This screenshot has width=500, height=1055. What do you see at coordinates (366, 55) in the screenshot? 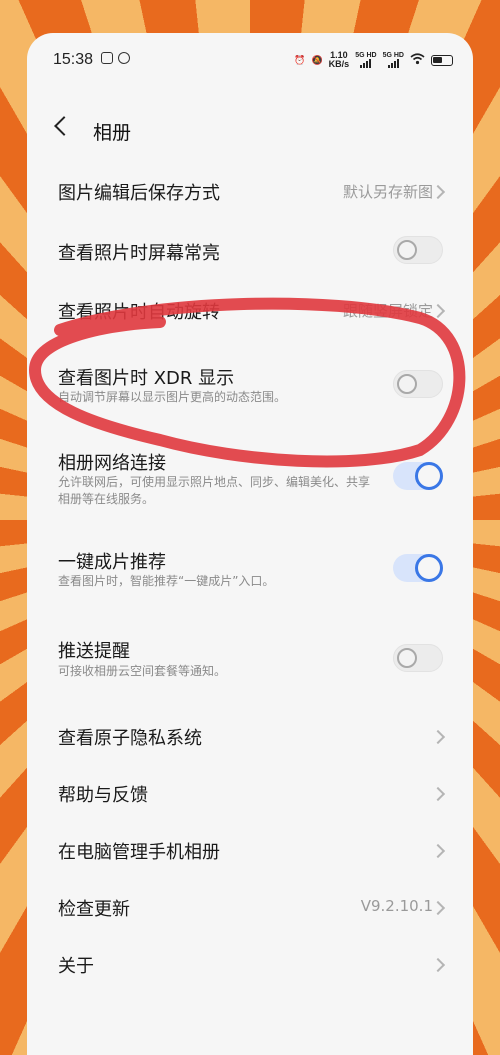
I see `sim1-label: 5G HD` at bounding box center [366, 55].